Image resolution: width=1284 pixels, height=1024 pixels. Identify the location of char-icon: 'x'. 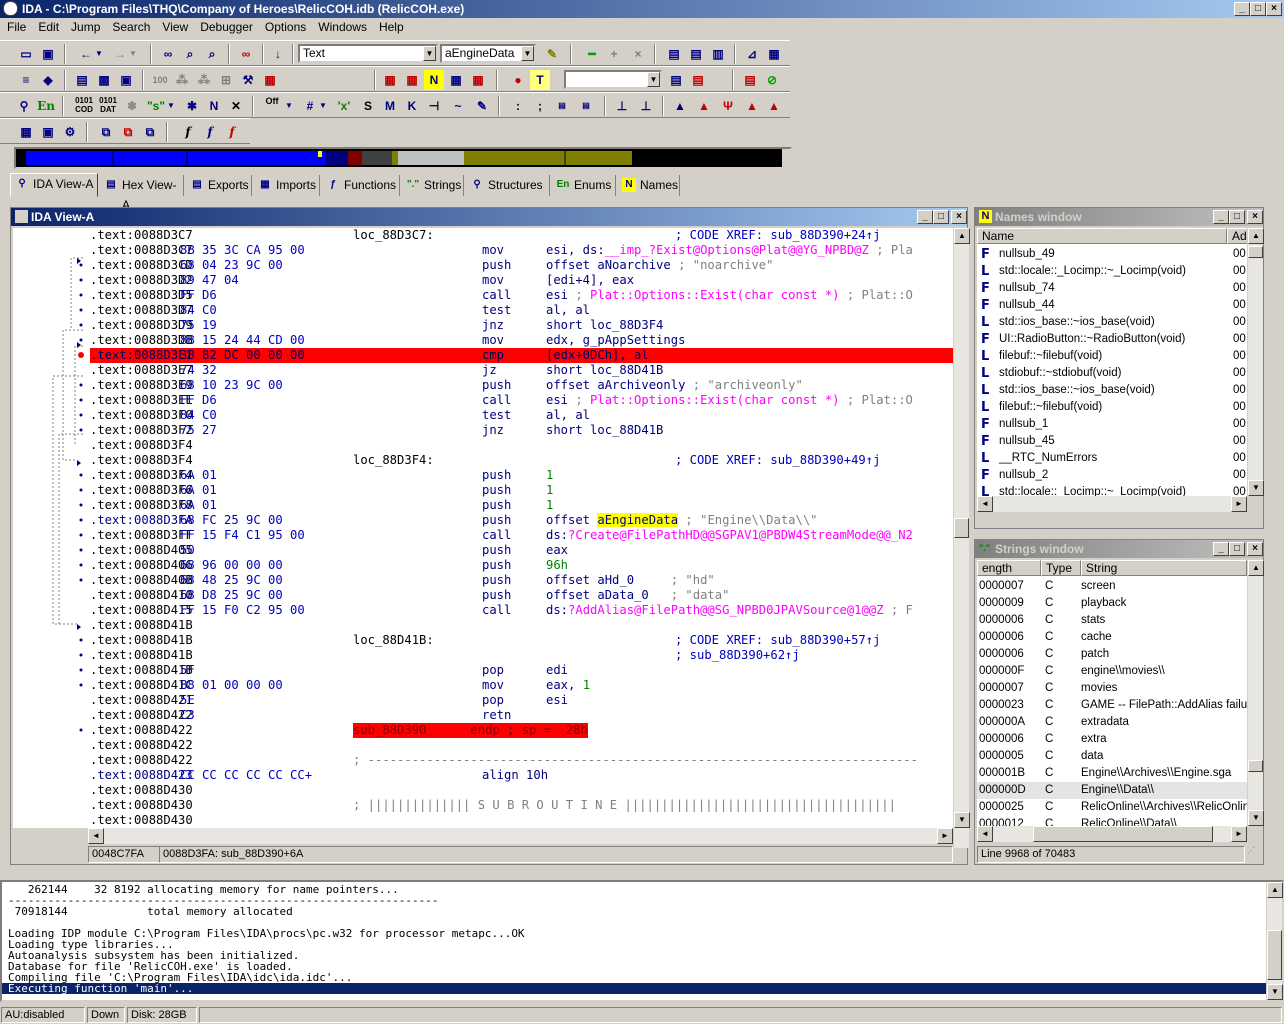
(344, 106).